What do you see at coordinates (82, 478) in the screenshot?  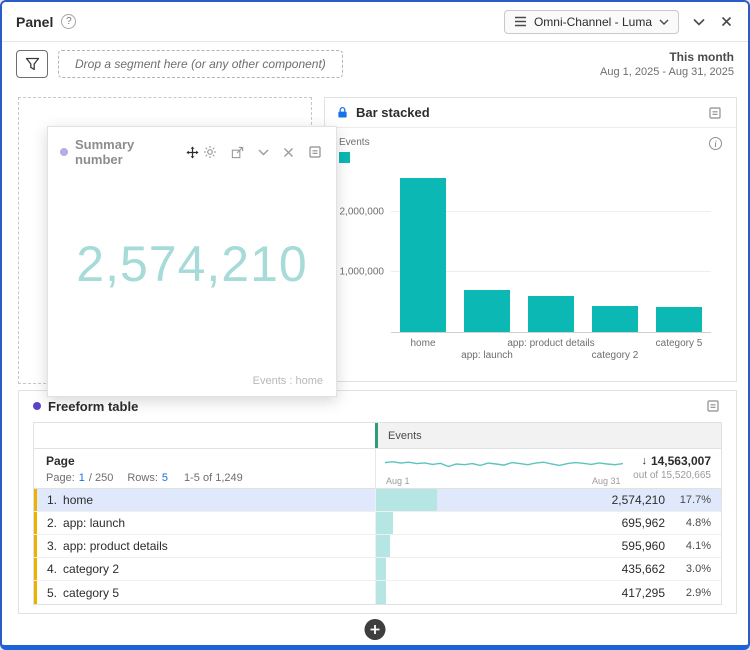 I see `page-value: 1` at bounding box center [82, 478].